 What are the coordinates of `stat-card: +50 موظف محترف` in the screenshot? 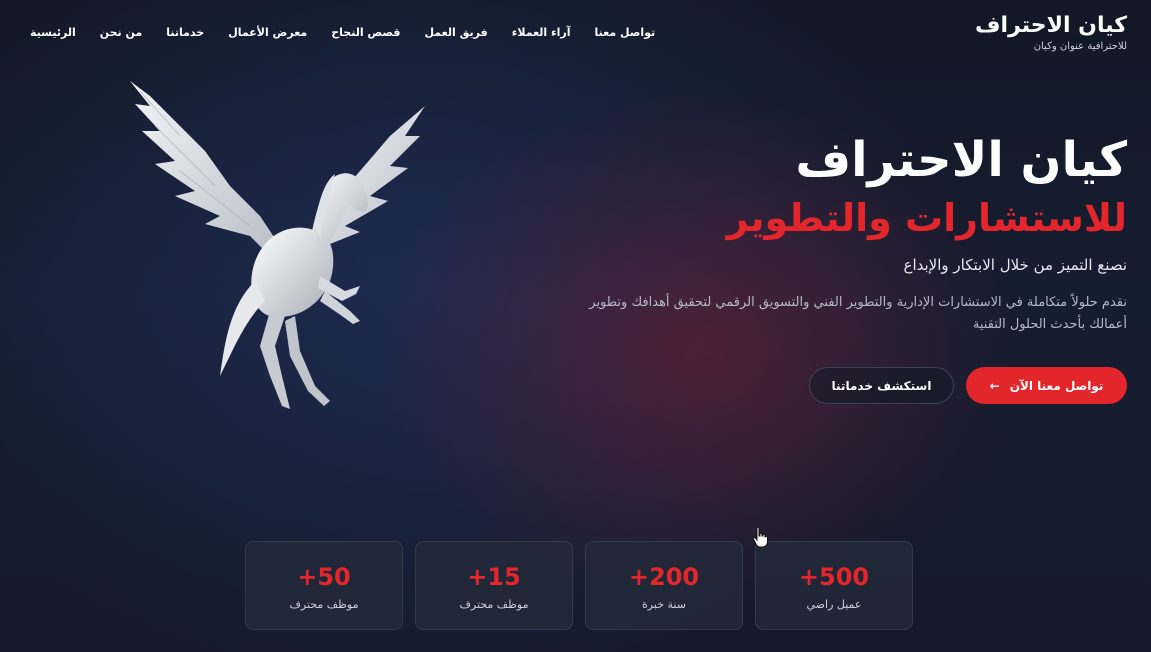 It's located at (324, 585).